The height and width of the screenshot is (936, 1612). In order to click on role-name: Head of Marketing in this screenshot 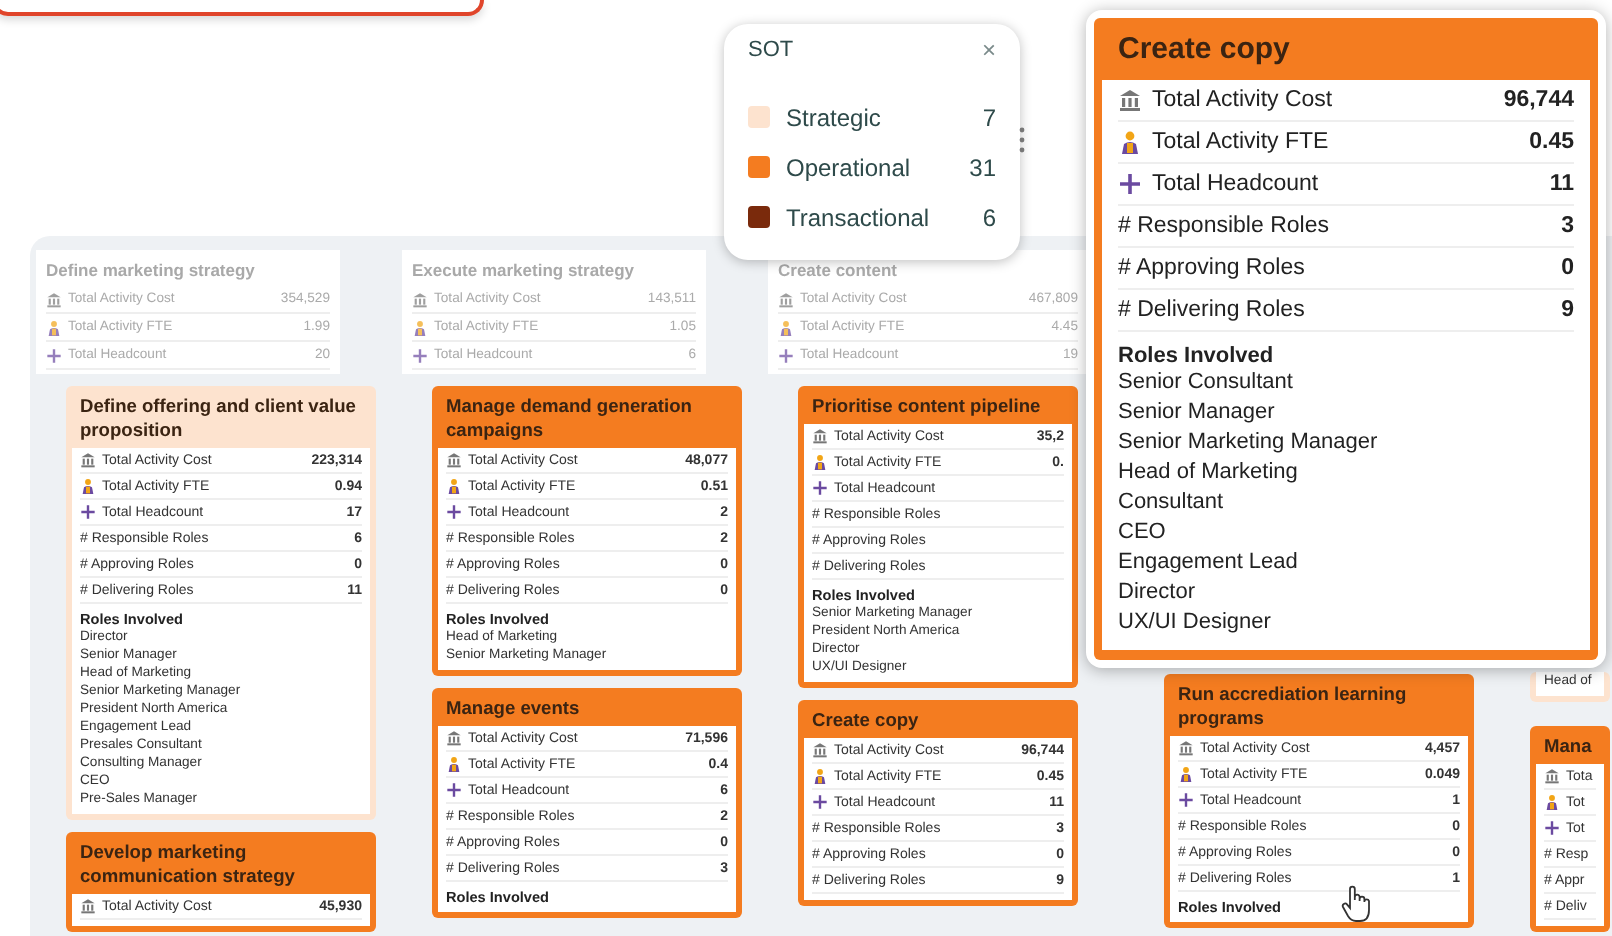, I will do `click(1209, 473)`.